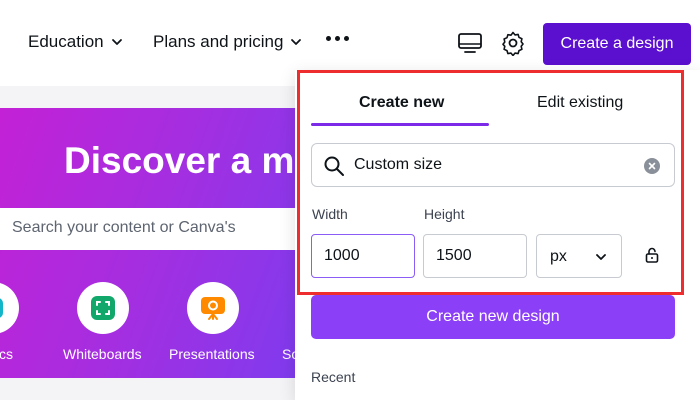 This screenshot has height=400, width=700. What do you see at coordinates (124, 227) in the screenshot?
I see `hero-search-placeholder: Search your content or Canva's` at bounding box center [124, 227].